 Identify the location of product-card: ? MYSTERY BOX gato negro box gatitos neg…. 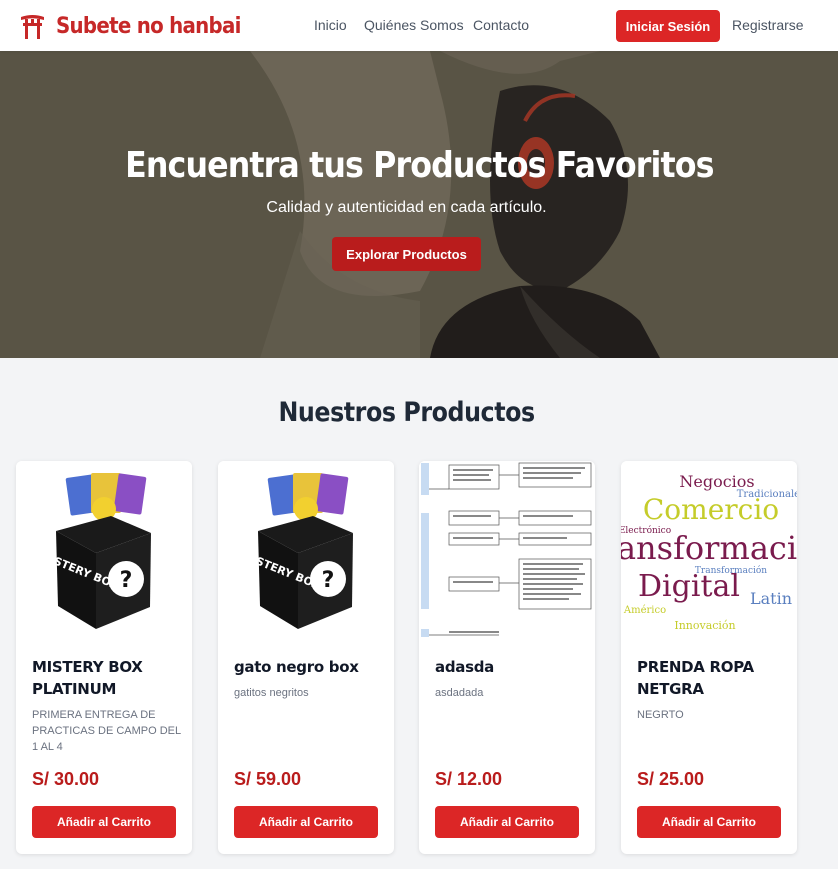
(306, 657).